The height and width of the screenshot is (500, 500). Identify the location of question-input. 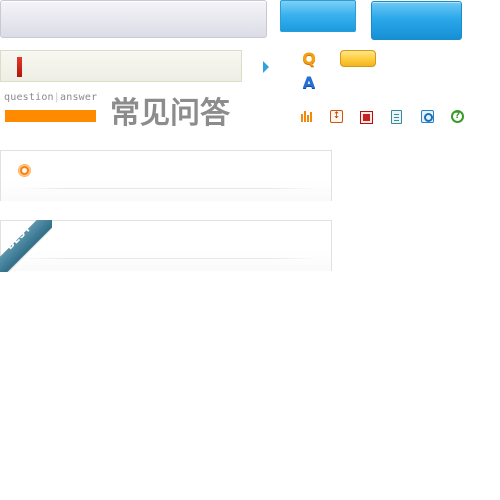
(121, 66).